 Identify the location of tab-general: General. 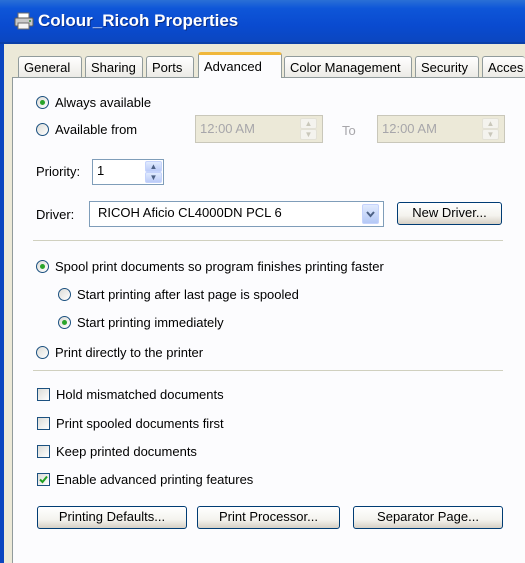
(50, 66).